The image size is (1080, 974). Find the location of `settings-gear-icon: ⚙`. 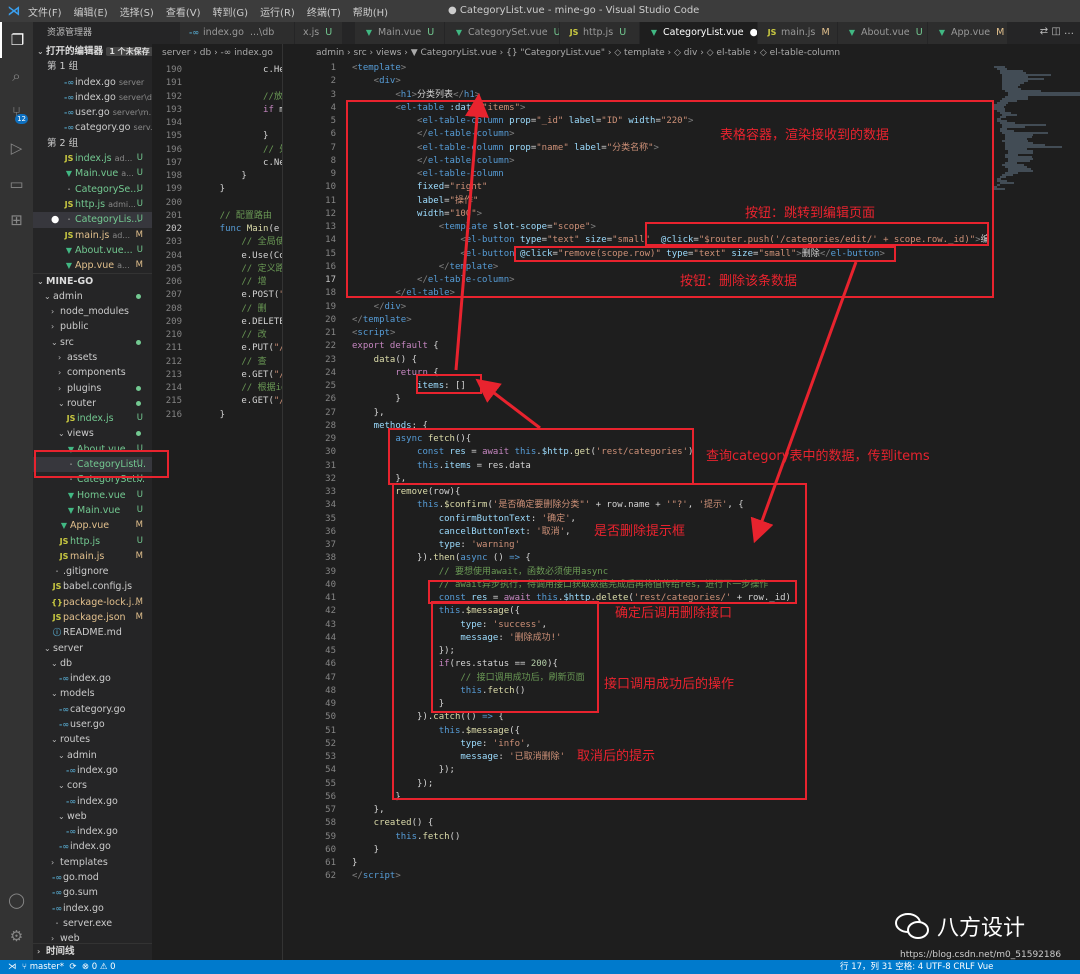

settings-gear-icon: ⚙ is located at coordinates (16, 936).